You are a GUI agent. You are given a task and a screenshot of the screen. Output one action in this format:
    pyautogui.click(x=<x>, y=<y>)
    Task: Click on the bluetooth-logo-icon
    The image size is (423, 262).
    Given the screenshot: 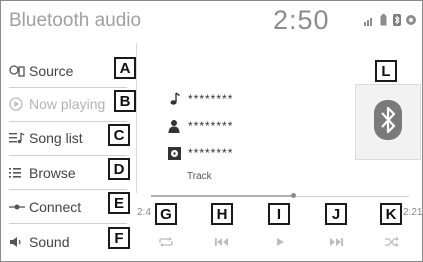 What is the action you would take?
    pyautogui.click(x=388, y=122)
    